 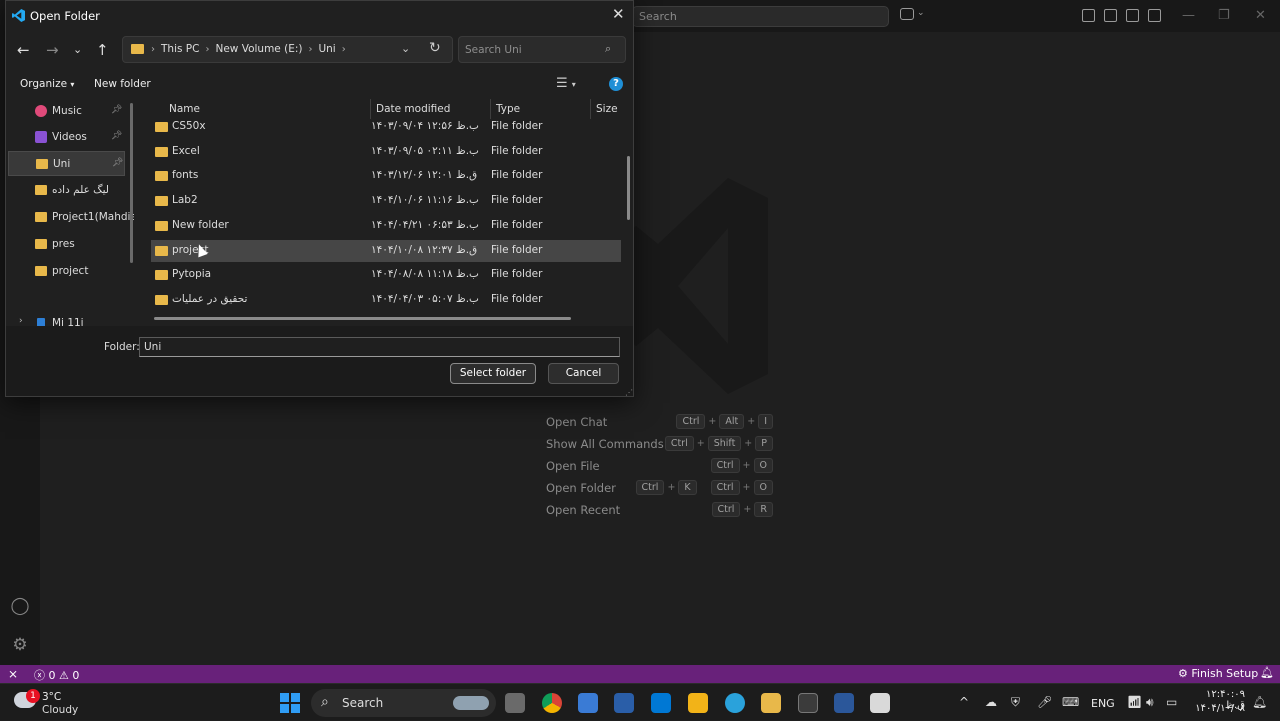 I want to click on file-row: project ۱۴۰۴/۱۰/۰۸ ق.ظ ۱۲:۳۷ File folder, so click(x=386, y=250).